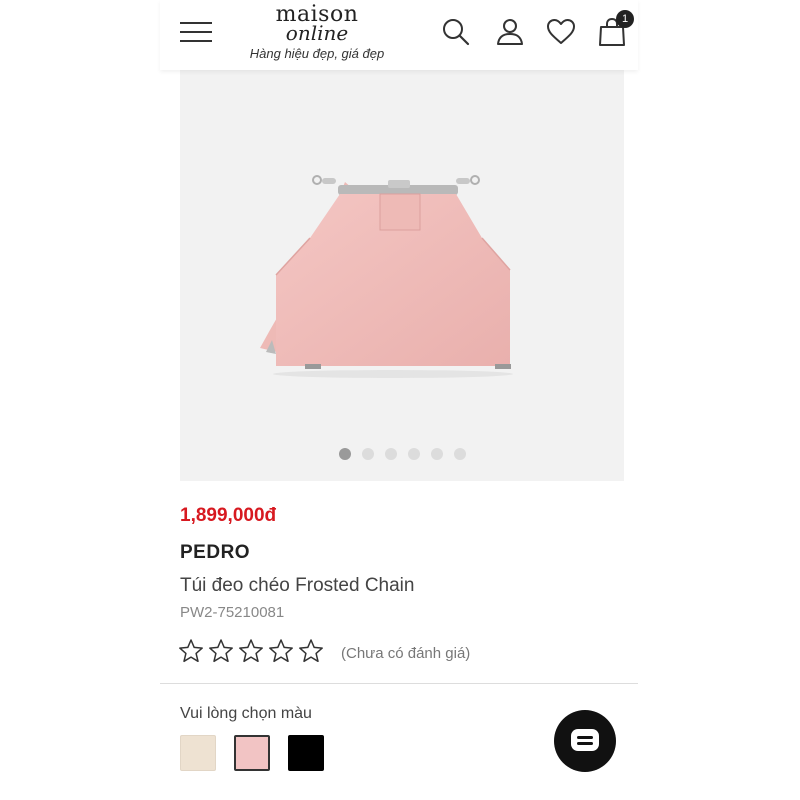 The height and width of the screenshot is (800, 800). I want to click on rating-stars, so click(253, 651).